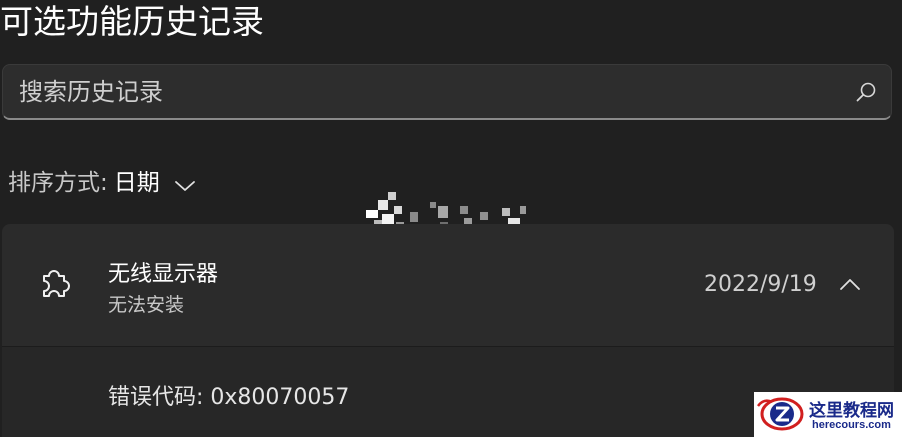  I want to click on chevron-up-icon, so click(850, 291).